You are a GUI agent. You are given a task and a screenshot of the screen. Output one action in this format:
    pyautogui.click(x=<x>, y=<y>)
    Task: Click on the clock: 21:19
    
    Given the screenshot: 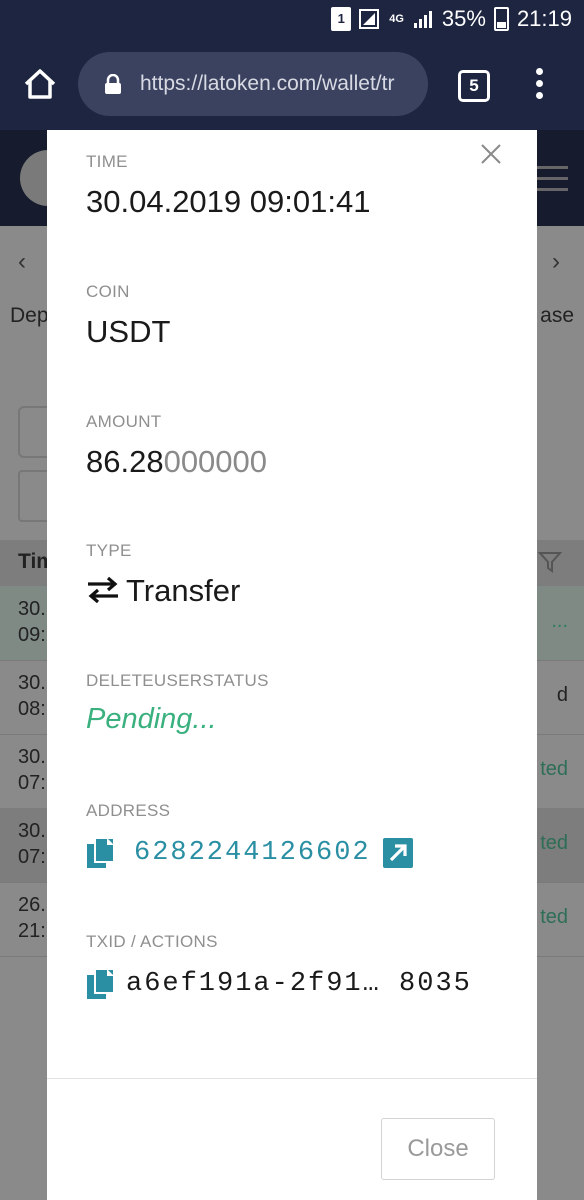 What is the action you would take?
    pyautogui.click(x=544, y=18)
    